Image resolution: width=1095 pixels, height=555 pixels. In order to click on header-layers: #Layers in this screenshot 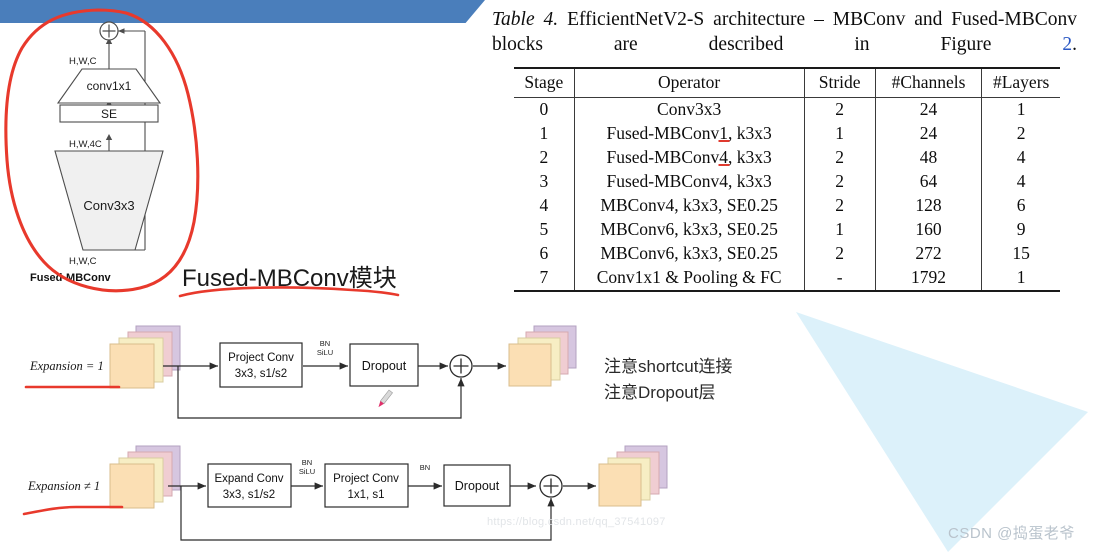, I will do `click(1020, 82)`.